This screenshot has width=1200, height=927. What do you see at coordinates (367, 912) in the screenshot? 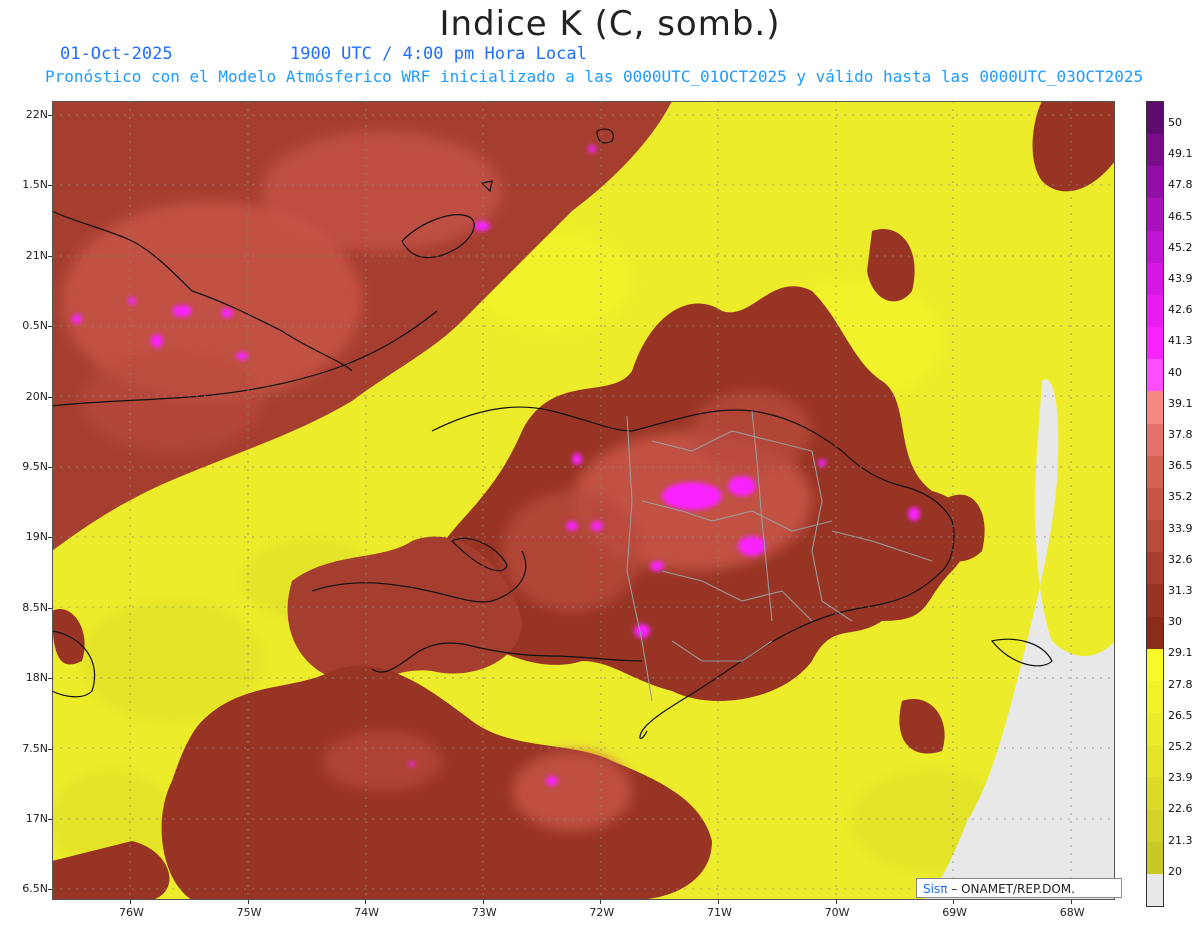
I see `lon-label: 74W` at bounding box center [367, 912].